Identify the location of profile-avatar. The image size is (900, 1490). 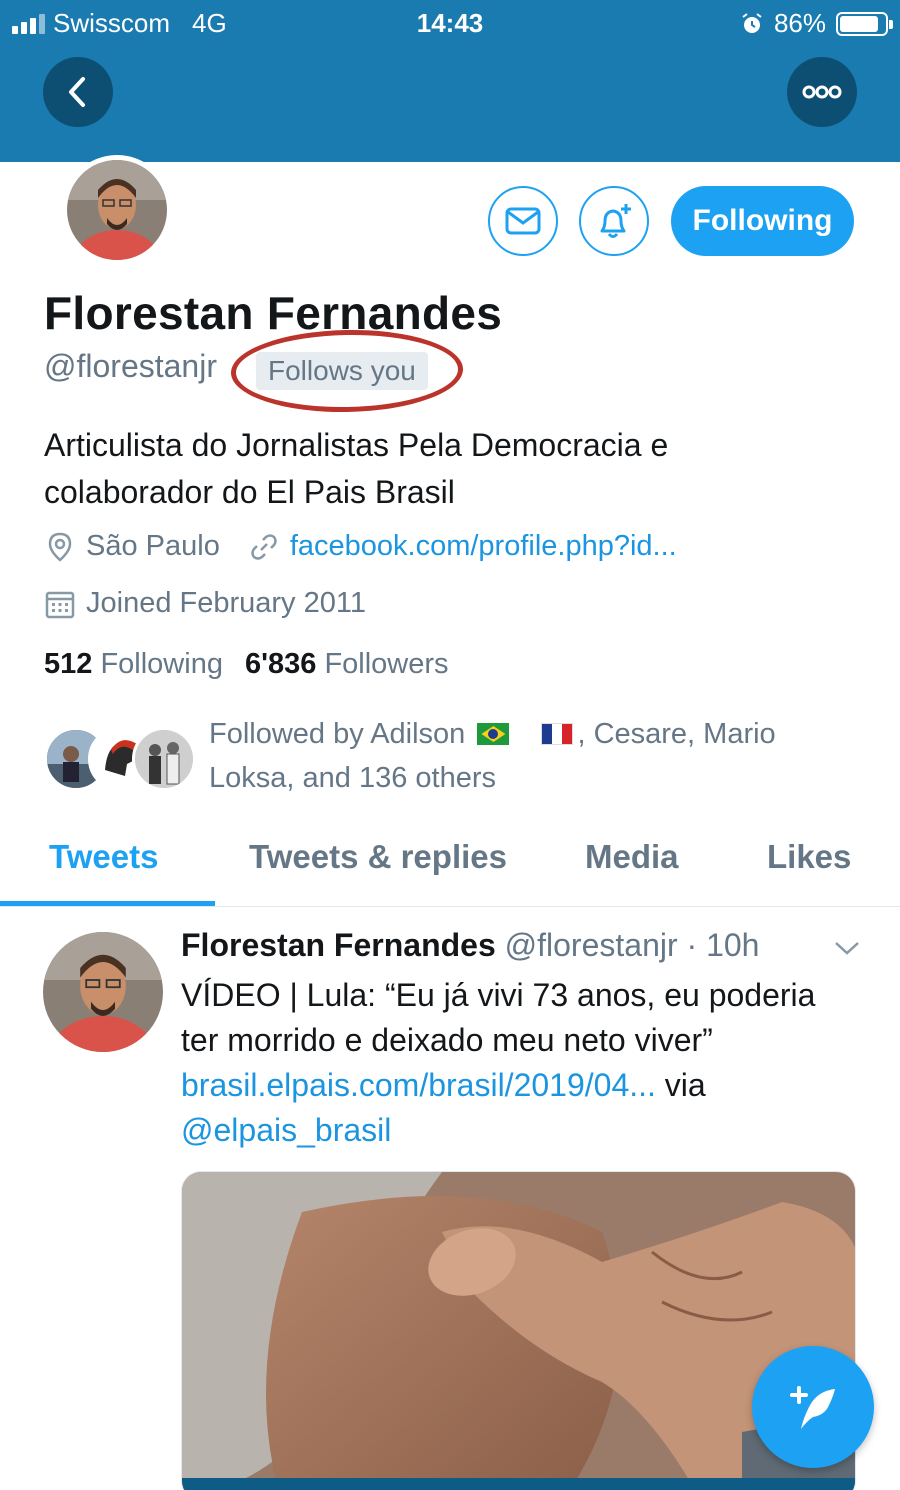
(117, 210).